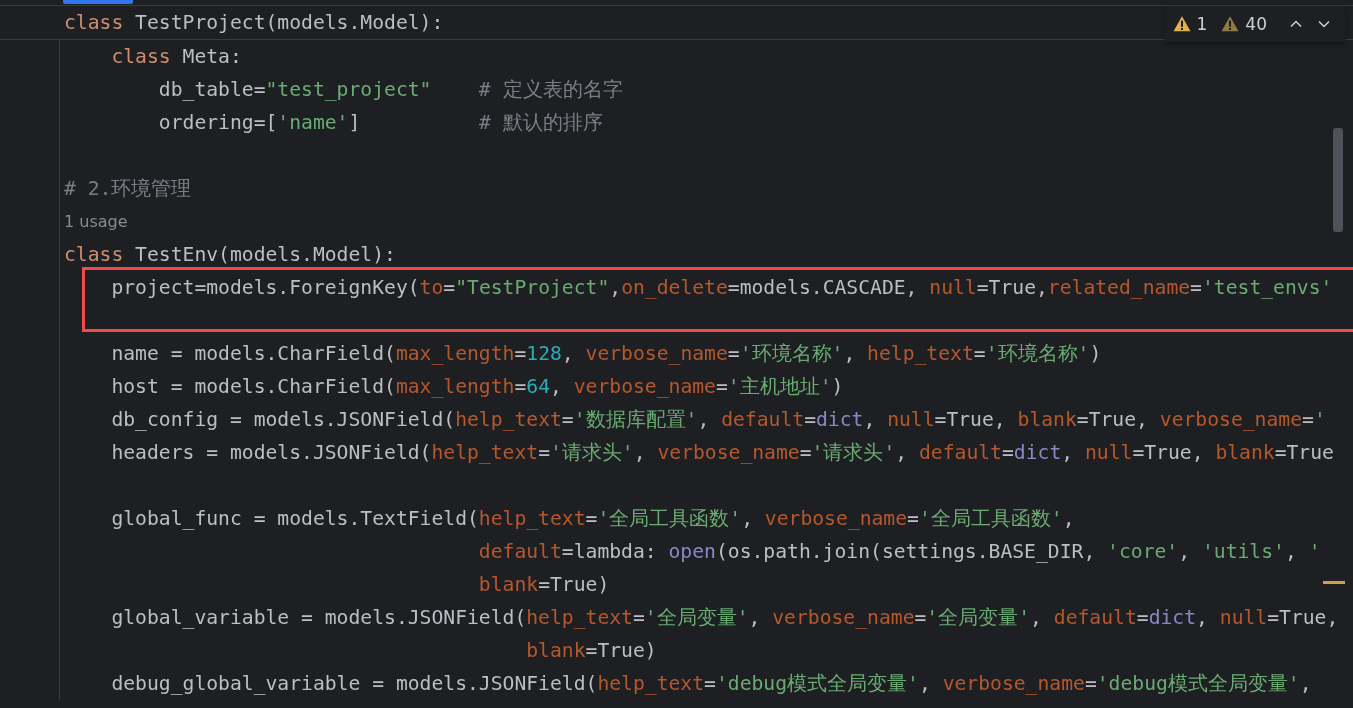  What do you see at coordinates (98, 2) in the screenshot?
I see `tab-indicator` at bounding box center [98, 2].